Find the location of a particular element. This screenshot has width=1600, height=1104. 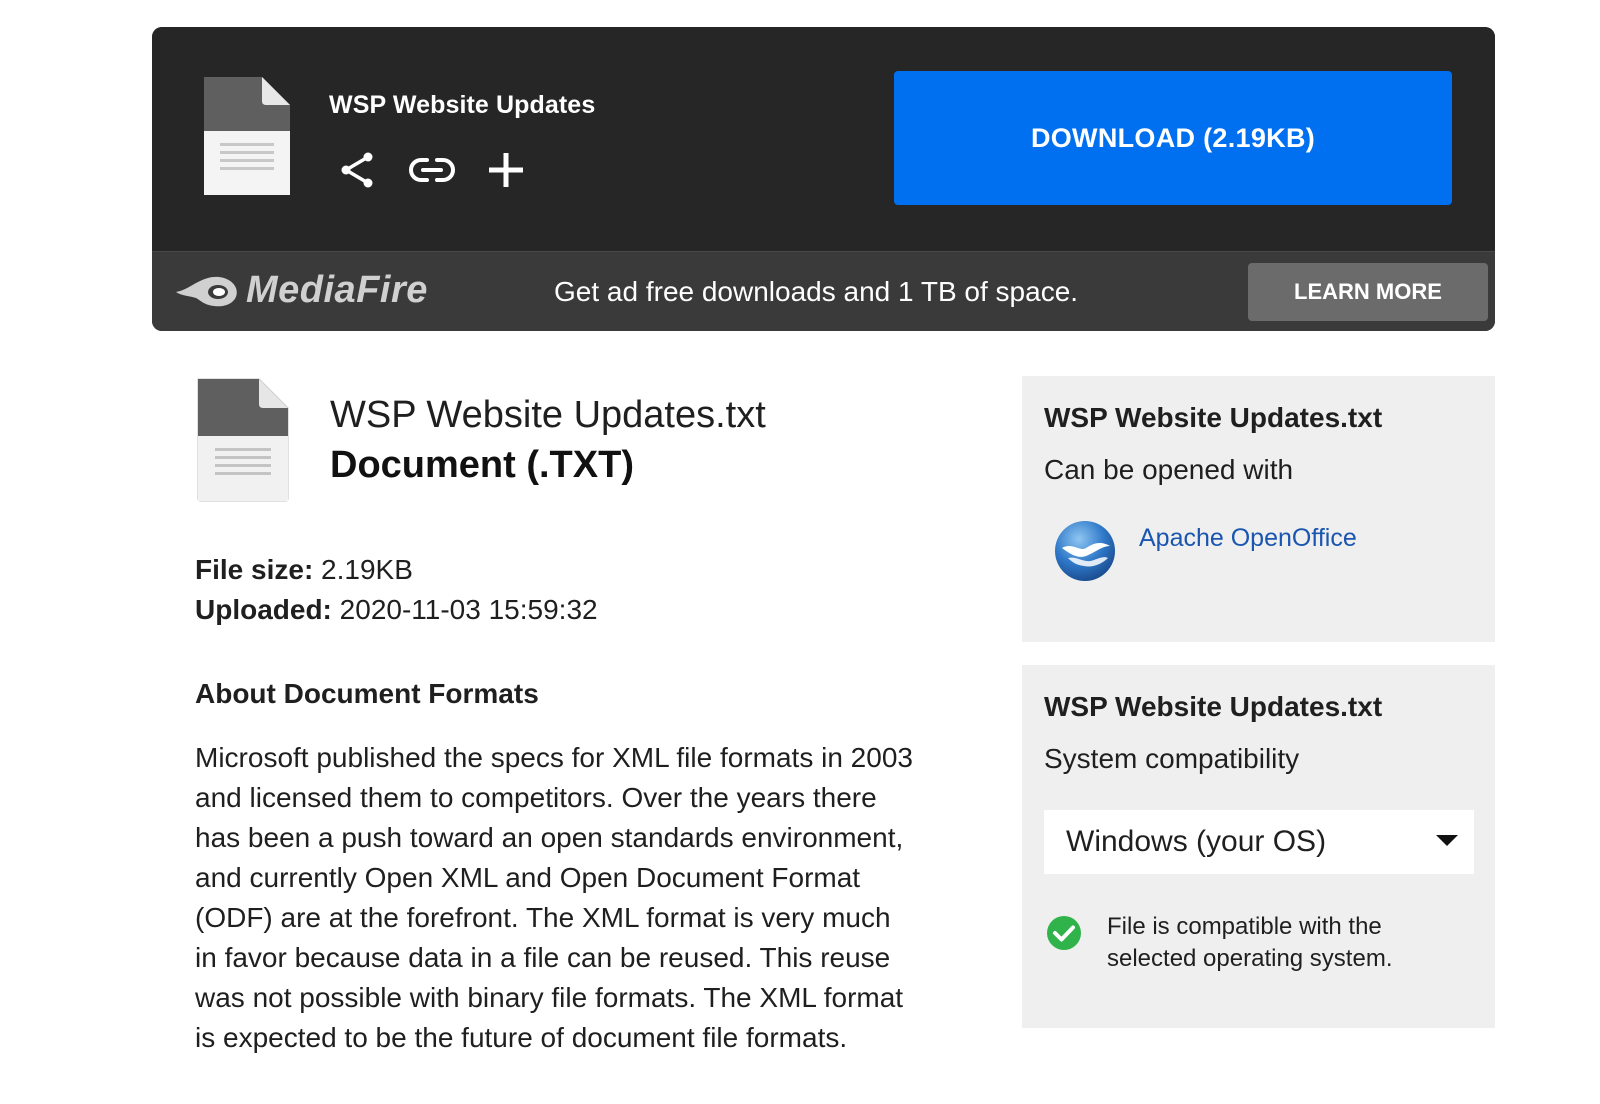

promo-text: Get ad free downloads and 1 TB of space. is located at coordinates (816, 291).